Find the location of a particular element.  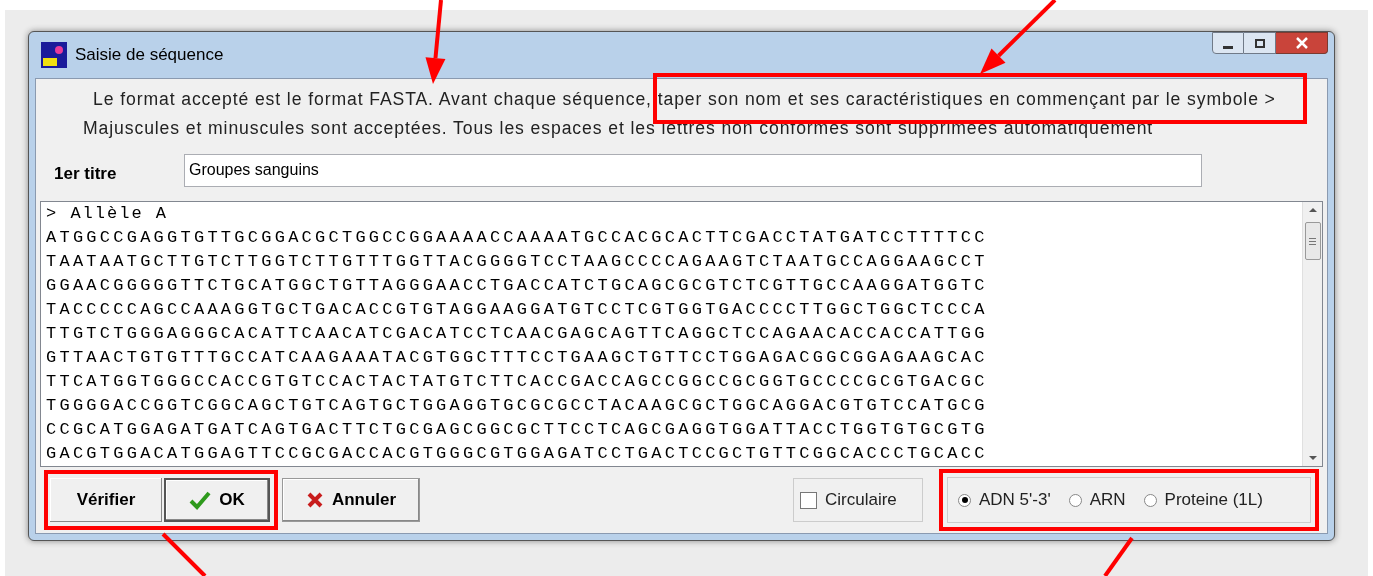

sequence-line: TTGTCTGGGAGGGCACATTCAACATCGACATCCTCAACGAGCAGTTCAGGCTCCAGAACACCACCATTGG is located at coordinates (517, 334).